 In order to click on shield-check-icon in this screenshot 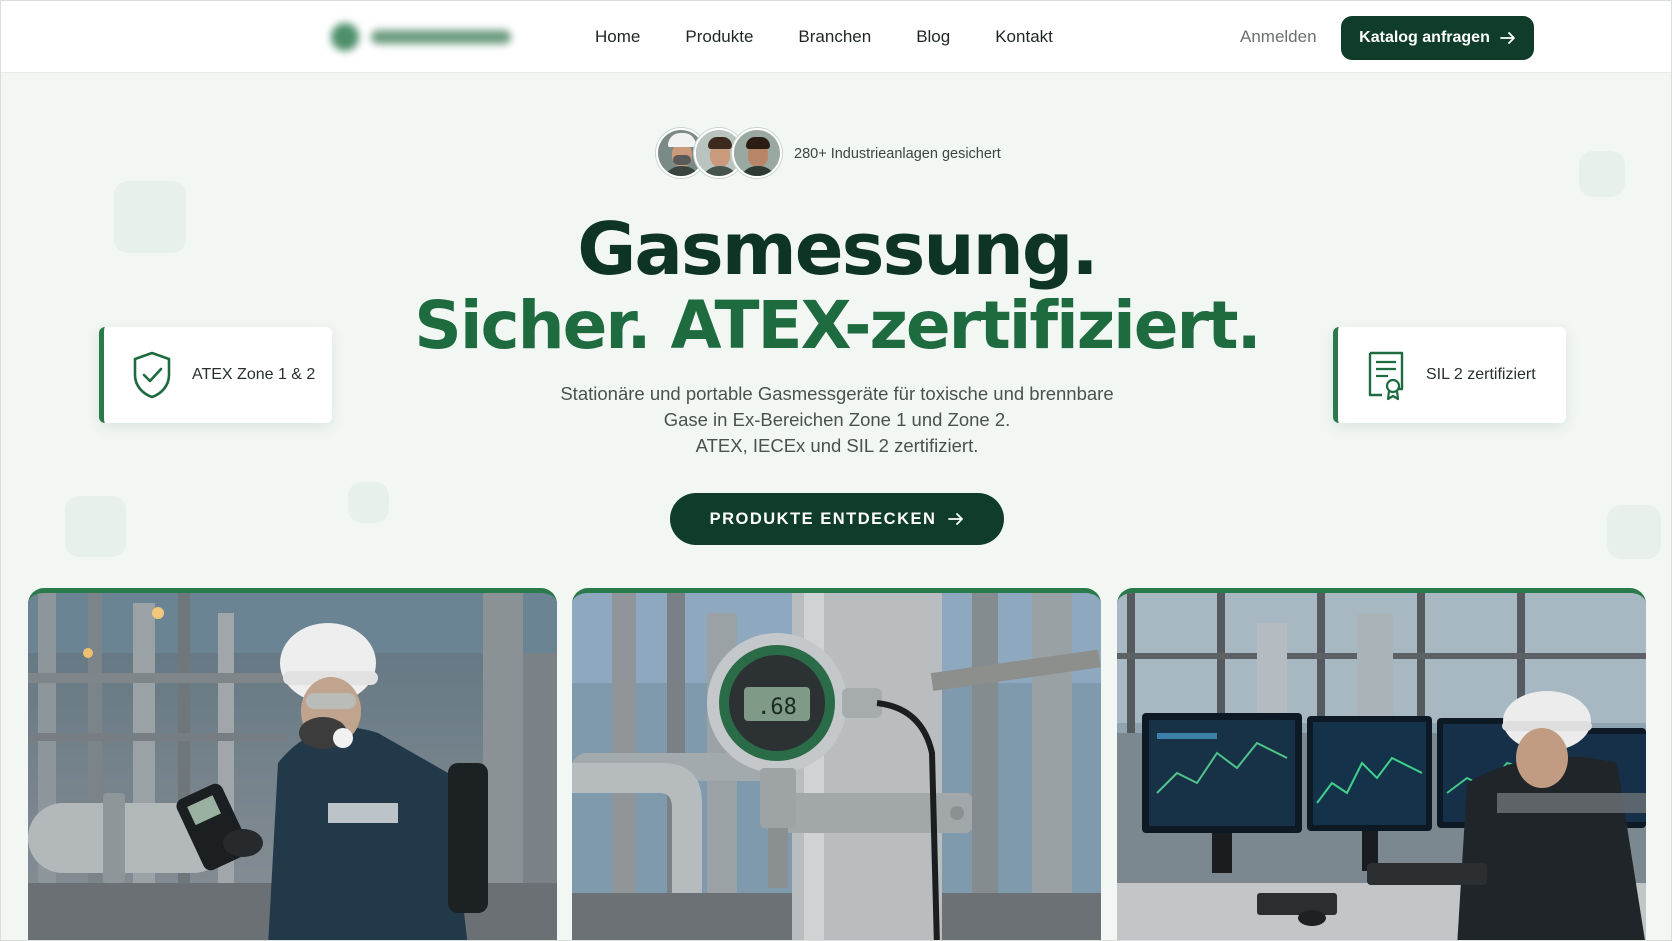, I will do `click(152, 375)`.